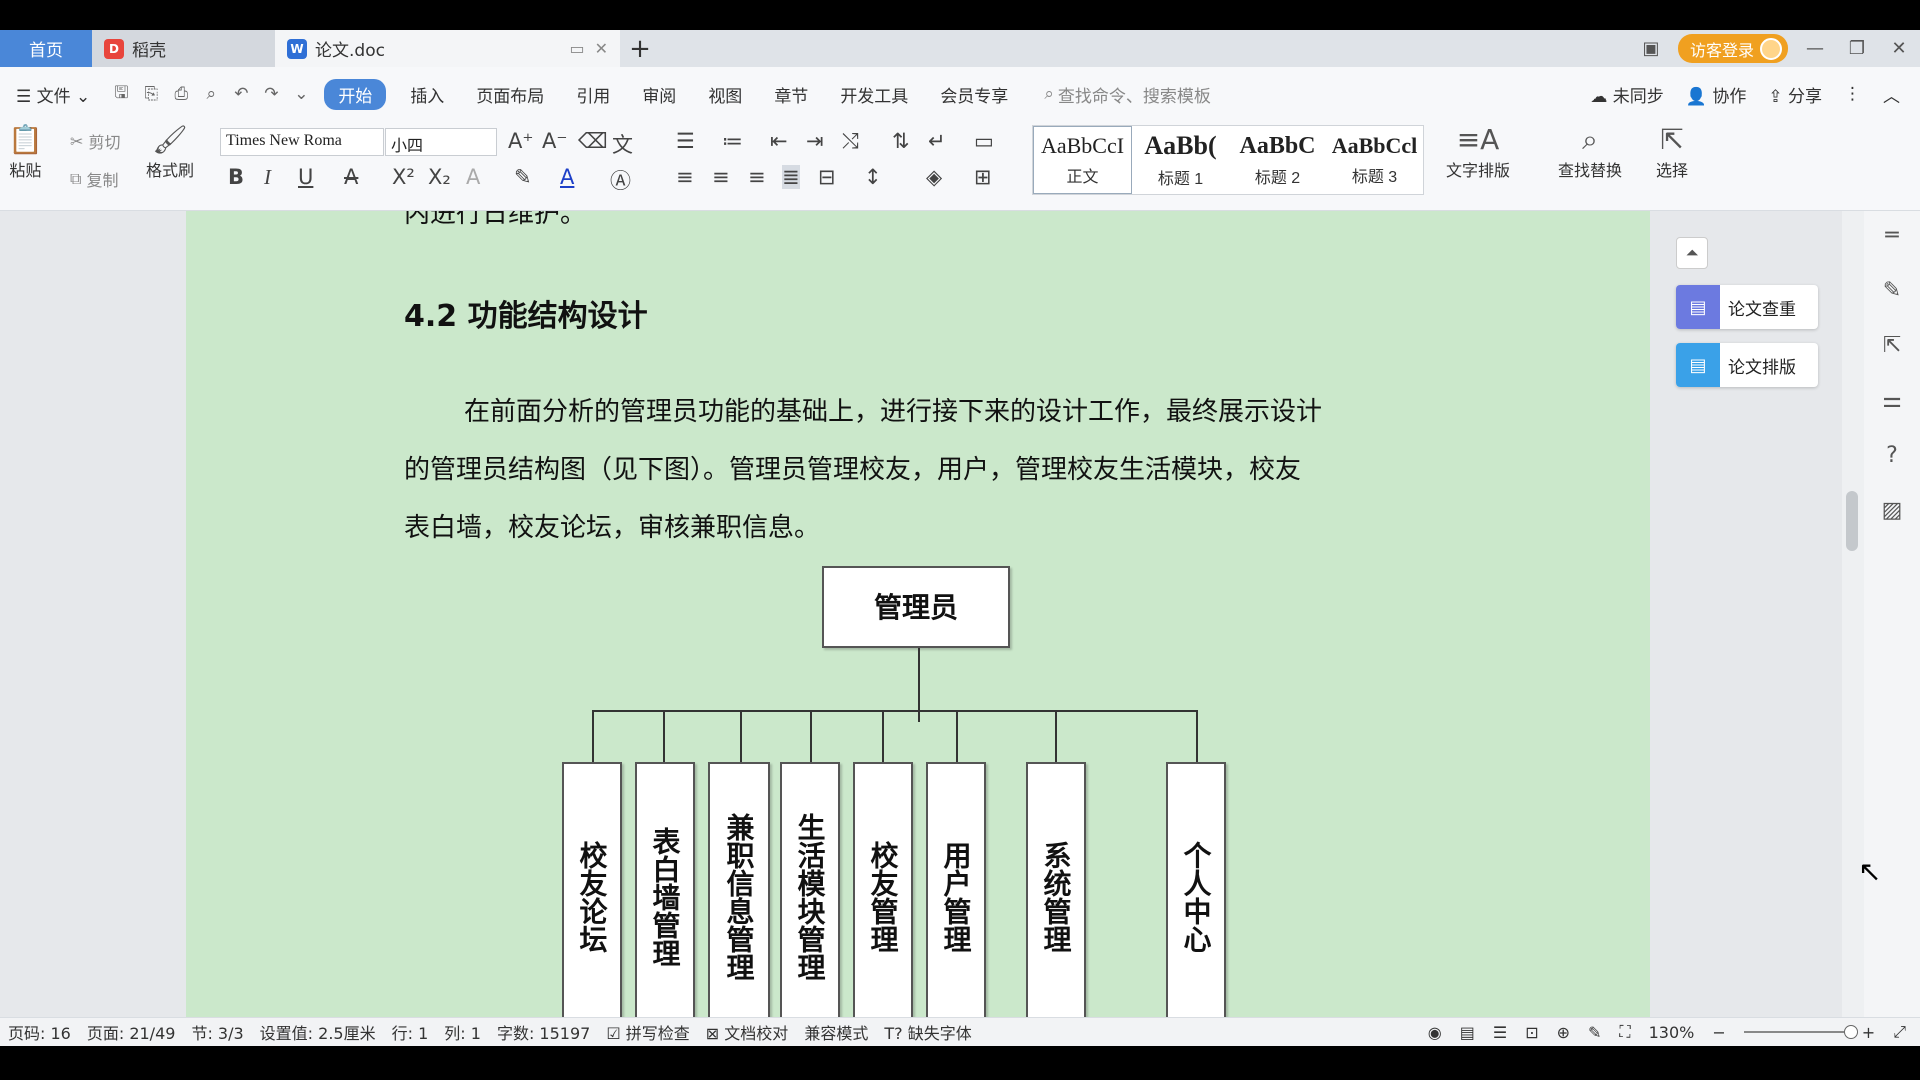 The image size is (1920, 1080). What do you see at coordinates (576, 48) in the screenshot?
I see `pin-icon: ▭` at bounding box center [576, 48].